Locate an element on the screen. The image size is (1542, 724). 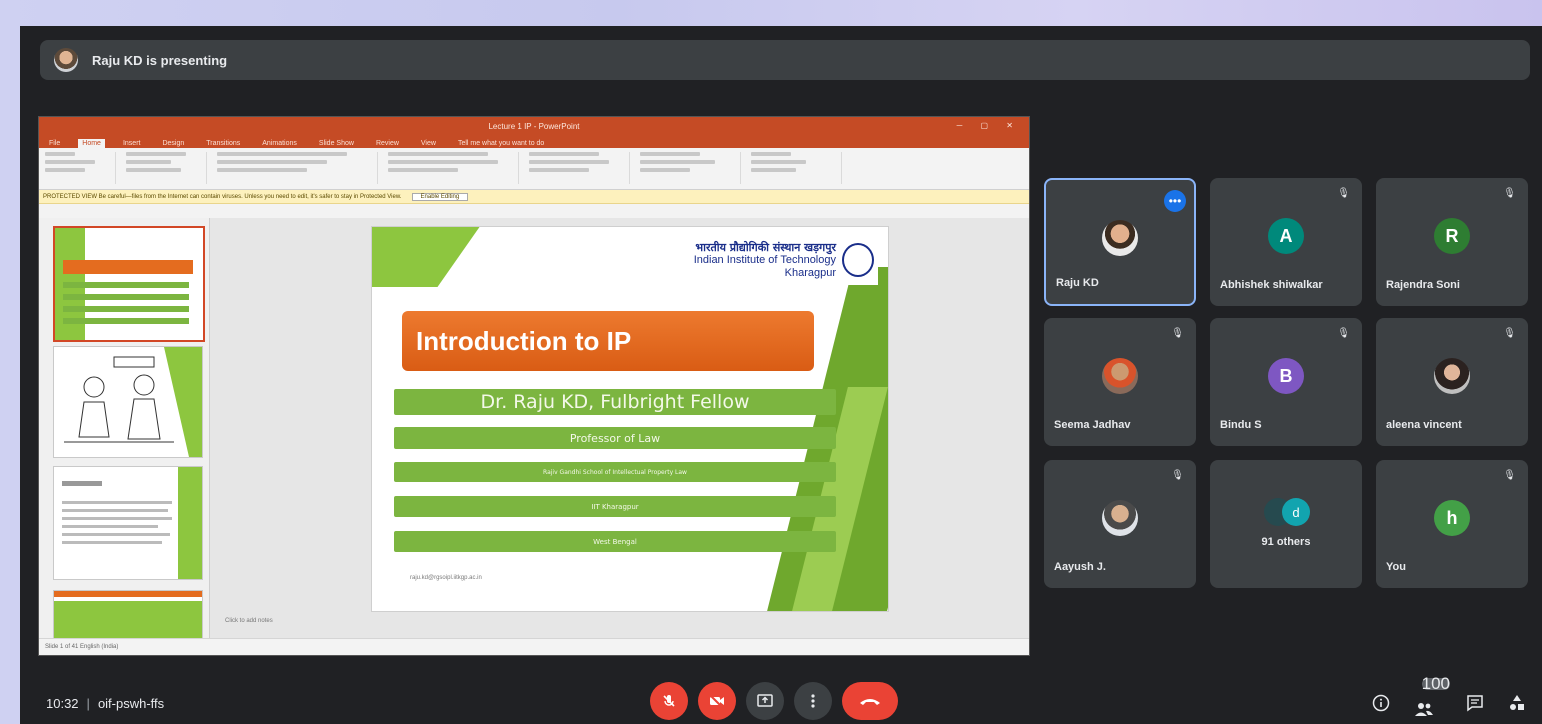
present-icon is located at coordinates (765, 700).